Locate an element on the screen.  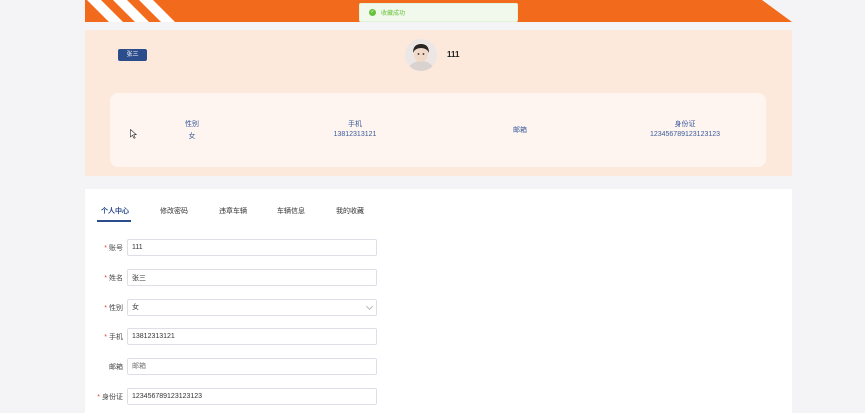
field-label: 邮箱 is located at coordinates (116, 367).